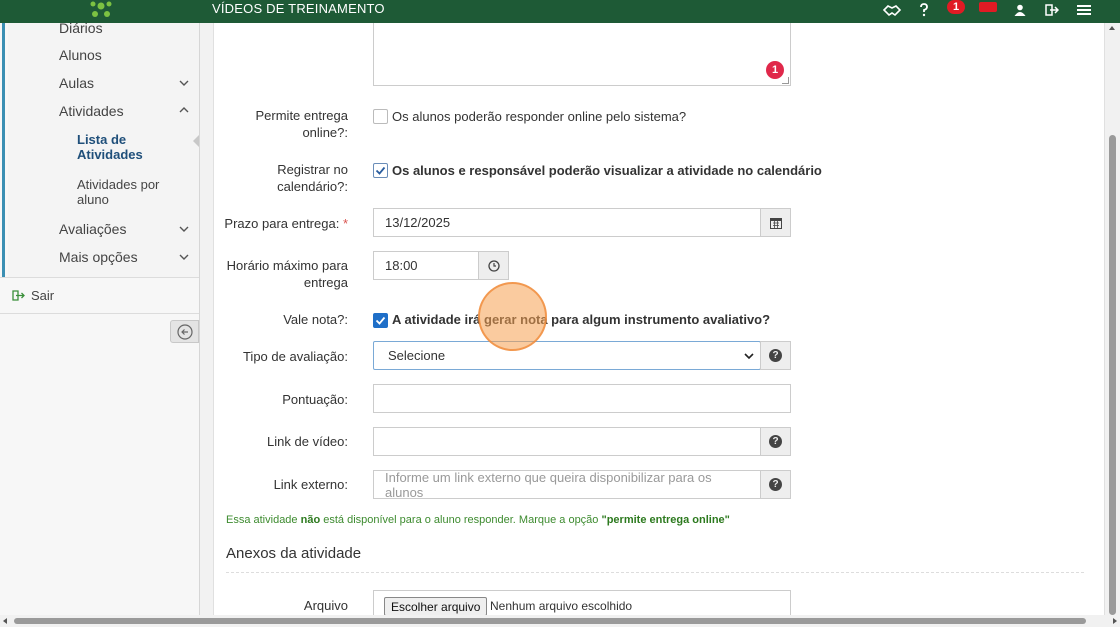 Image resolution: width=1120 pixels, height=627 pixels. What do you see at coordinates (80, 55) in the screenshot?
I see `sidebar-item-alunos: Alunos` at bounding box center [80, 55].